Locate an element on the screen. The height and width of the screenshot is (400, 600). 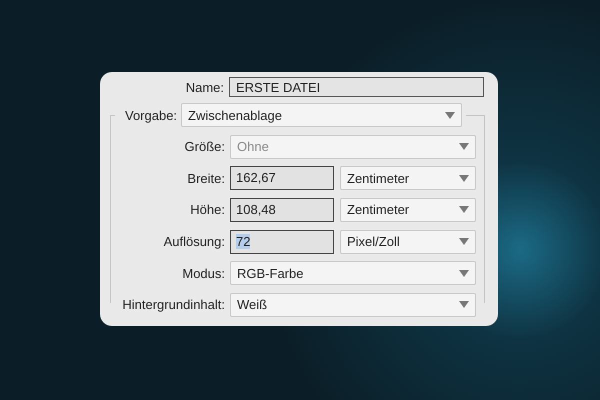
field-label: Breite: is located at coordinates (206, 178).